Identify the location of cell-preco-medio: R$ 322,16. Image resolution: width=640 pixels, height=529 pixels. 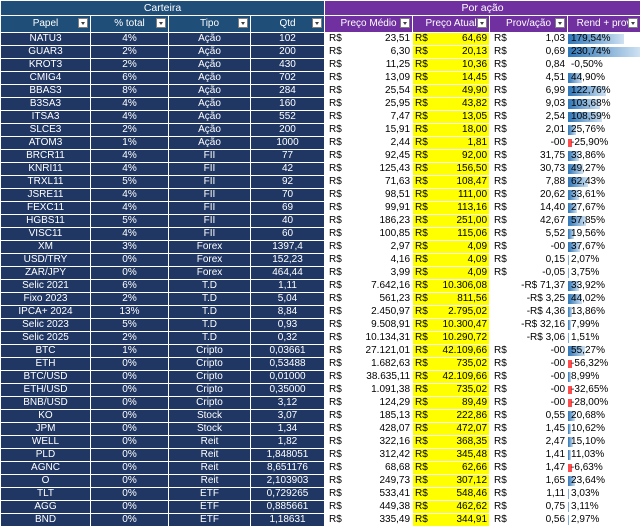
(369, 442).